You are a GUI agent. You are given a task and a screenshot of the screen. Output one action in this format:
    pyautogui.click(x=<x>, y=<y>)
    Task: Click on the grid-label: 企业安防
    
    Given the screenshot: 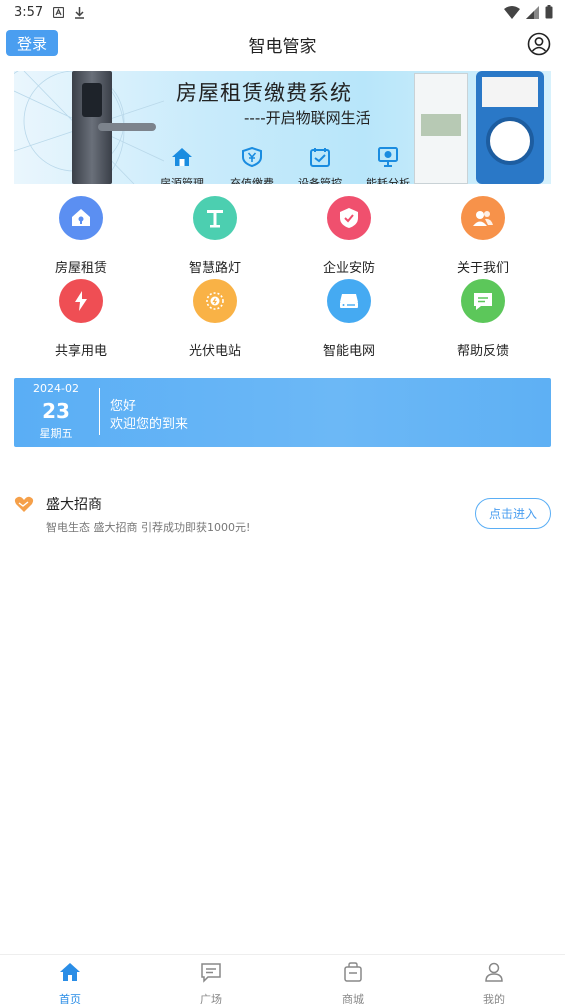 What is the action you would take?
    pyautogui.click(x=348, y=268)
    